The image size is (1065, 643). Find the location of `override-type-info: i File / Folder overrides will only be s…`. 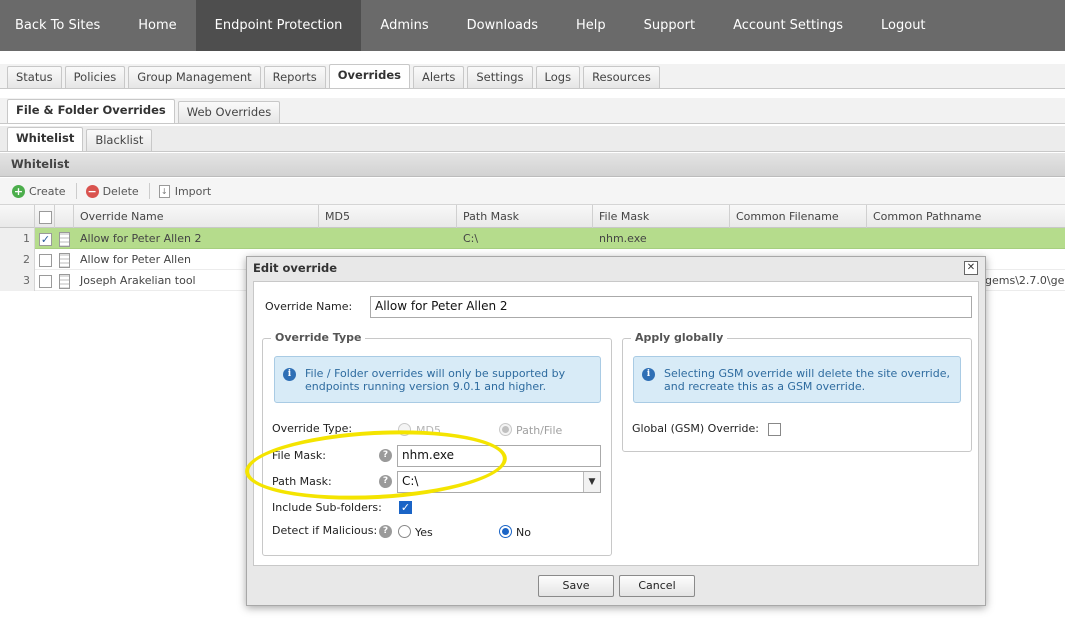

override-type-info: i File / Folder overrides will only be s… is located at coordinates (437, 379).